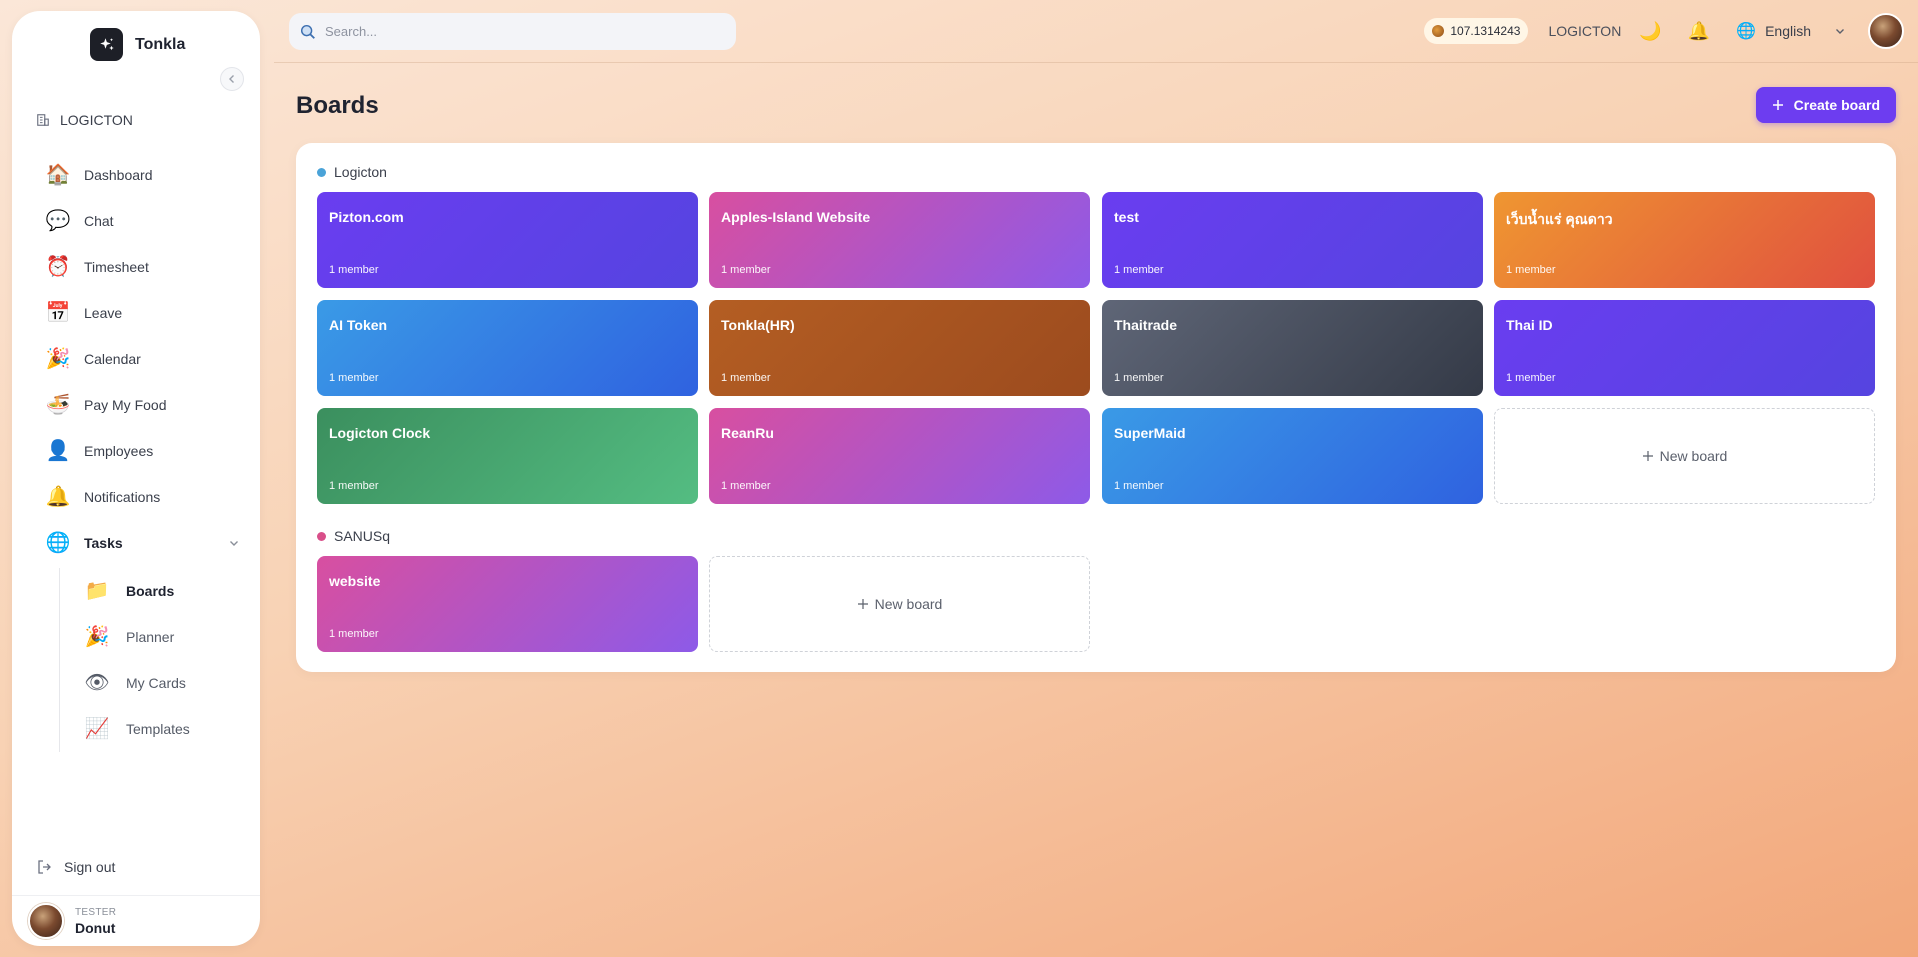  What do you see at coordinates (150, 637) in the screenshot?
I see `sidebar-item-label: Planner` at bounding box center [150, 637].